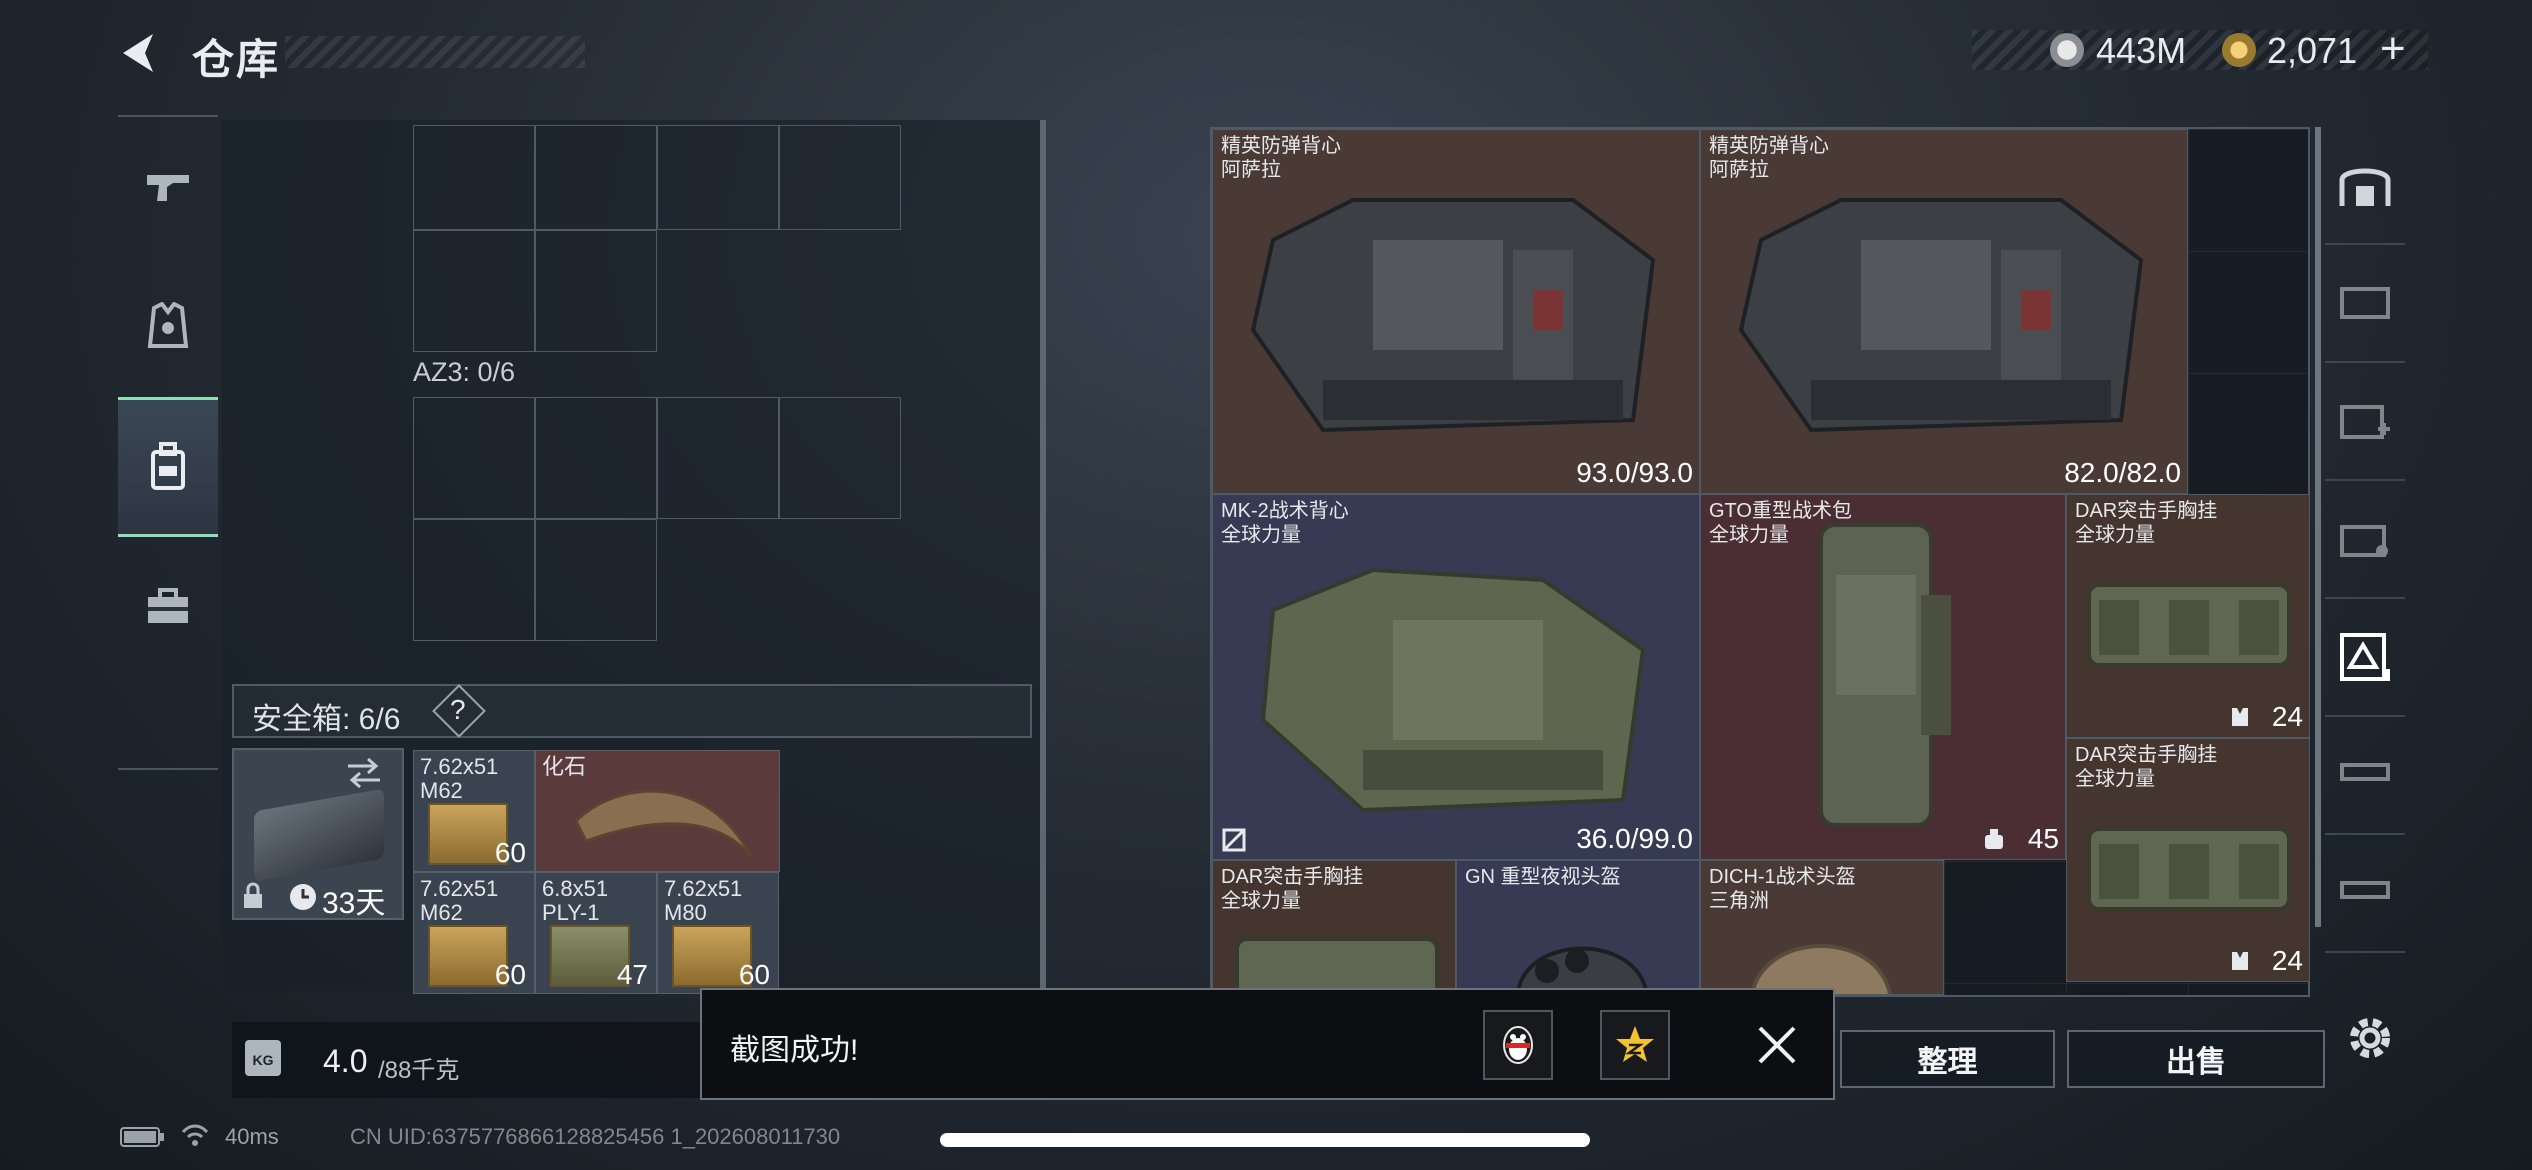 Image resolution: width=2532 pixels, height=1170 pixels. I want to click on stash-scrollbar, so click(2318, 527).